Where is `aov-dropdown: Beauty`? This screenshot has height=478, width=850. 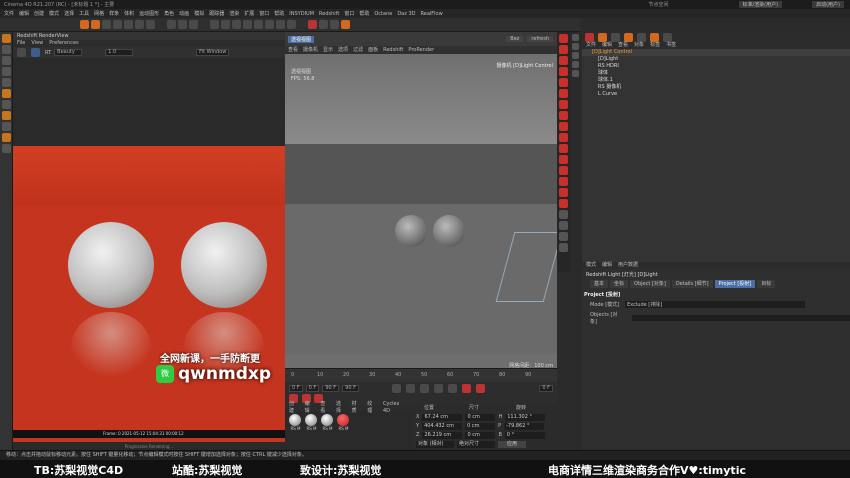
aov-dropdown: Beauty is located at coordinates (68, 52).